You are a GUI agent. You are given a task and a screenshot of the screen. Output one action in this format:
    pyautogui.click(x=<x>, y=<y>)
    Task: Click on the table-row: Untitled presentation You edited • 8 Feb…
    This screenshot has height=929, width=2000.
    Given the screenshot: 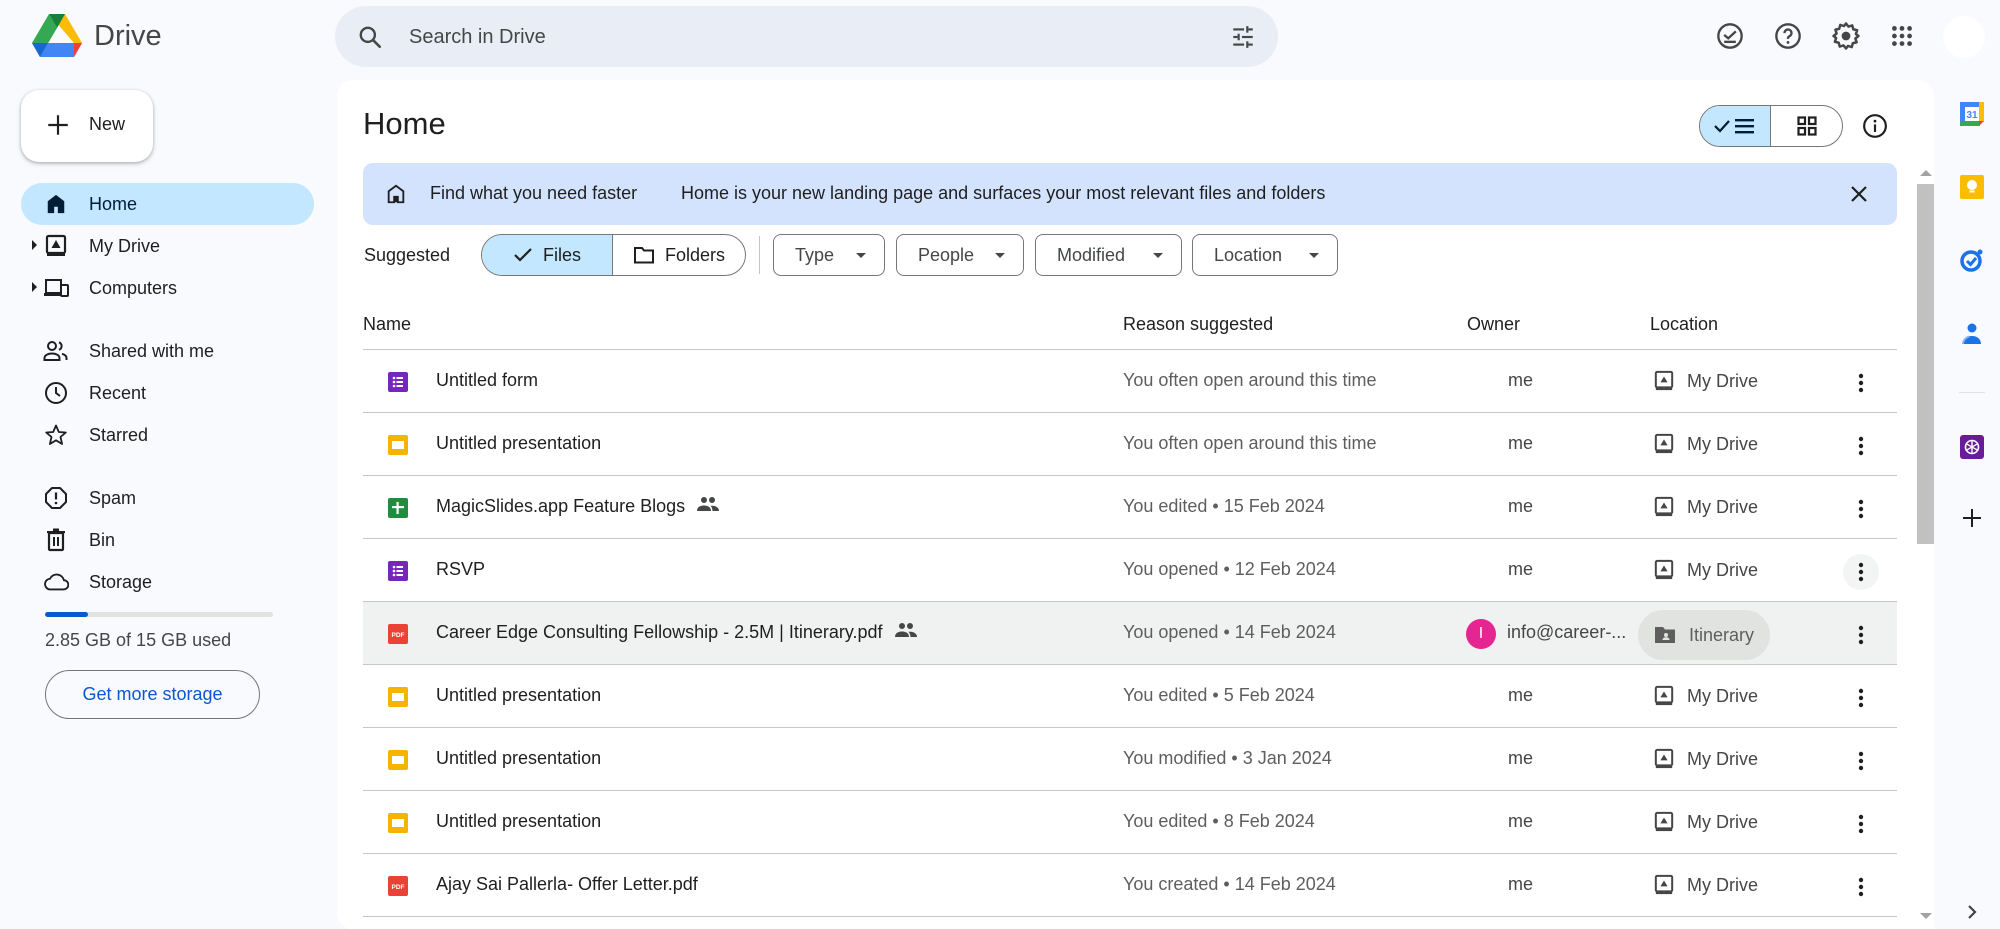 What is the action you would take?
    pyautogui.click(x=1130, y=822)
    